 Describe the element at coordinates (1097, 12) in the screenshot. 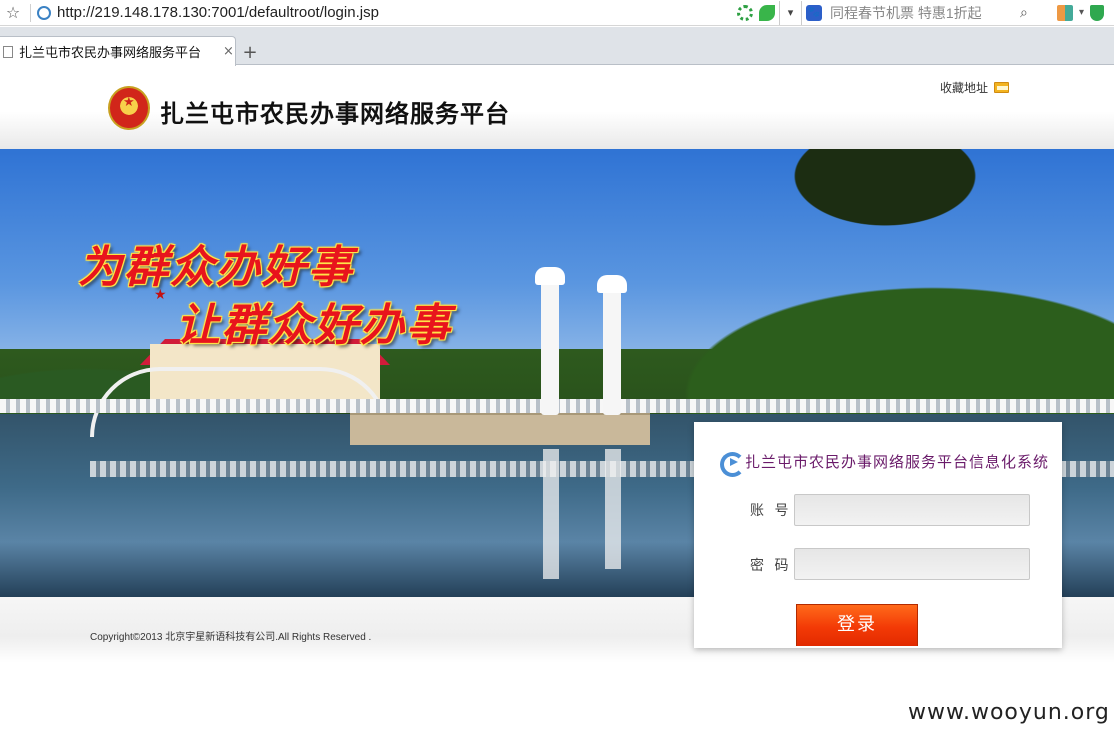

I see `security-shield-icon` at that location.